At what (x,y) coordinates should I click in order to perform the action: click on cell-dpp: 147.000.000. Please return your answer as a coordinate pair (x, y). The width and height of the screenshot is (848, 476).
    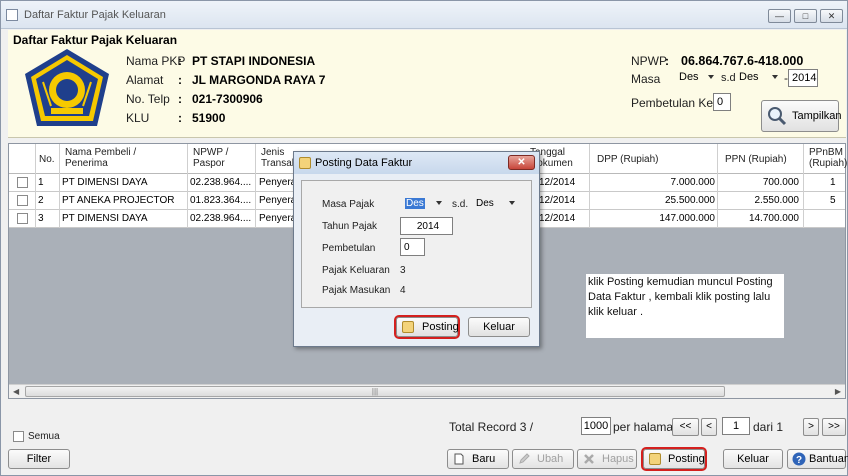
    Looking at the image, I should click on (687, 218).